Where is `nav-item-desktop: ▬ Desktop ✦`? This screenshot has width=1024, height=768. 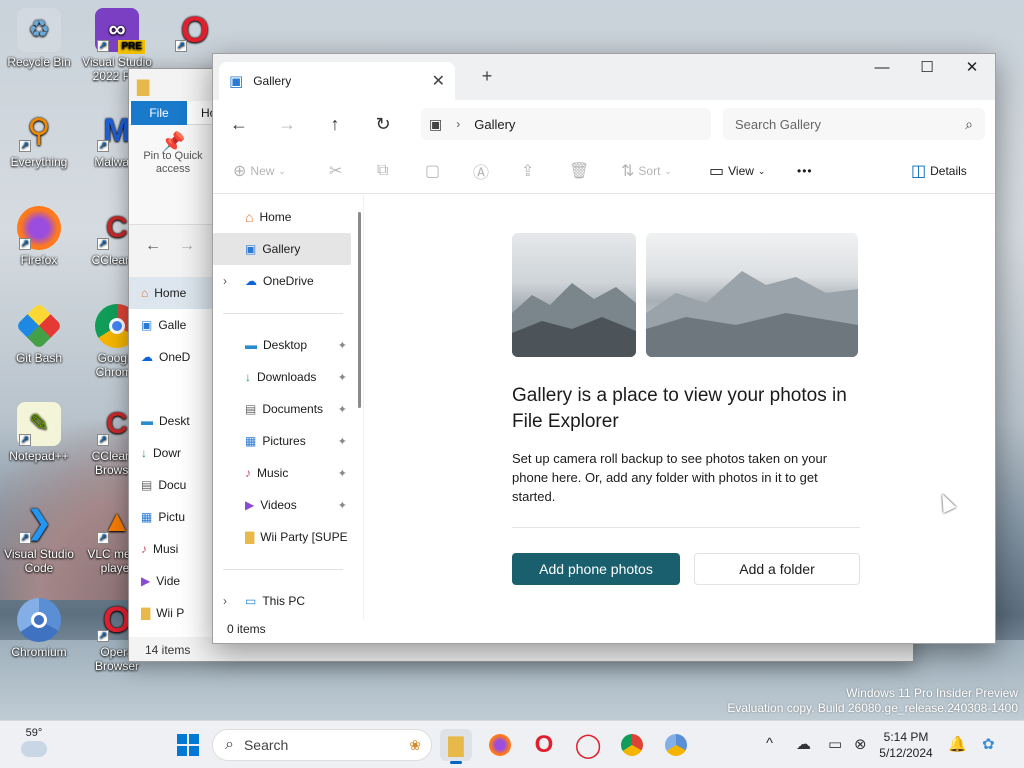 nav-item-desktop: ▬ Desktop ✦ is located at coordinates (282, 345).